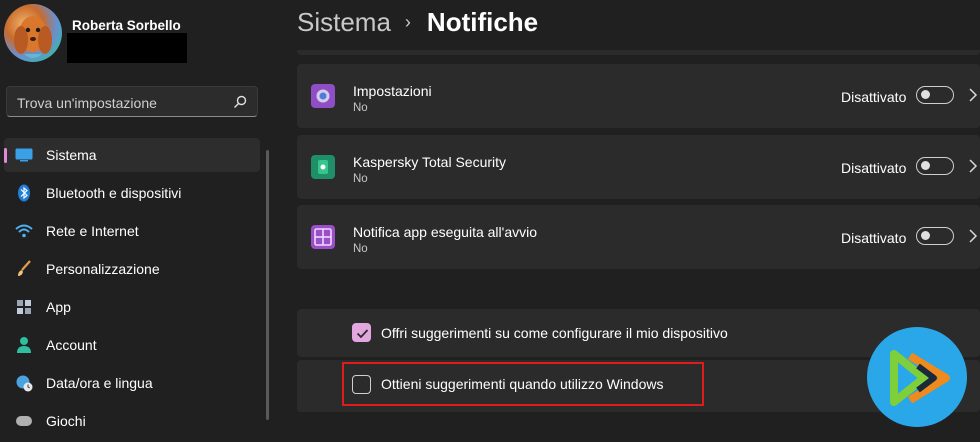 The width and height of the screenshot is (980, 442). I want to click on globe-clock-icon, so click(24, 383).